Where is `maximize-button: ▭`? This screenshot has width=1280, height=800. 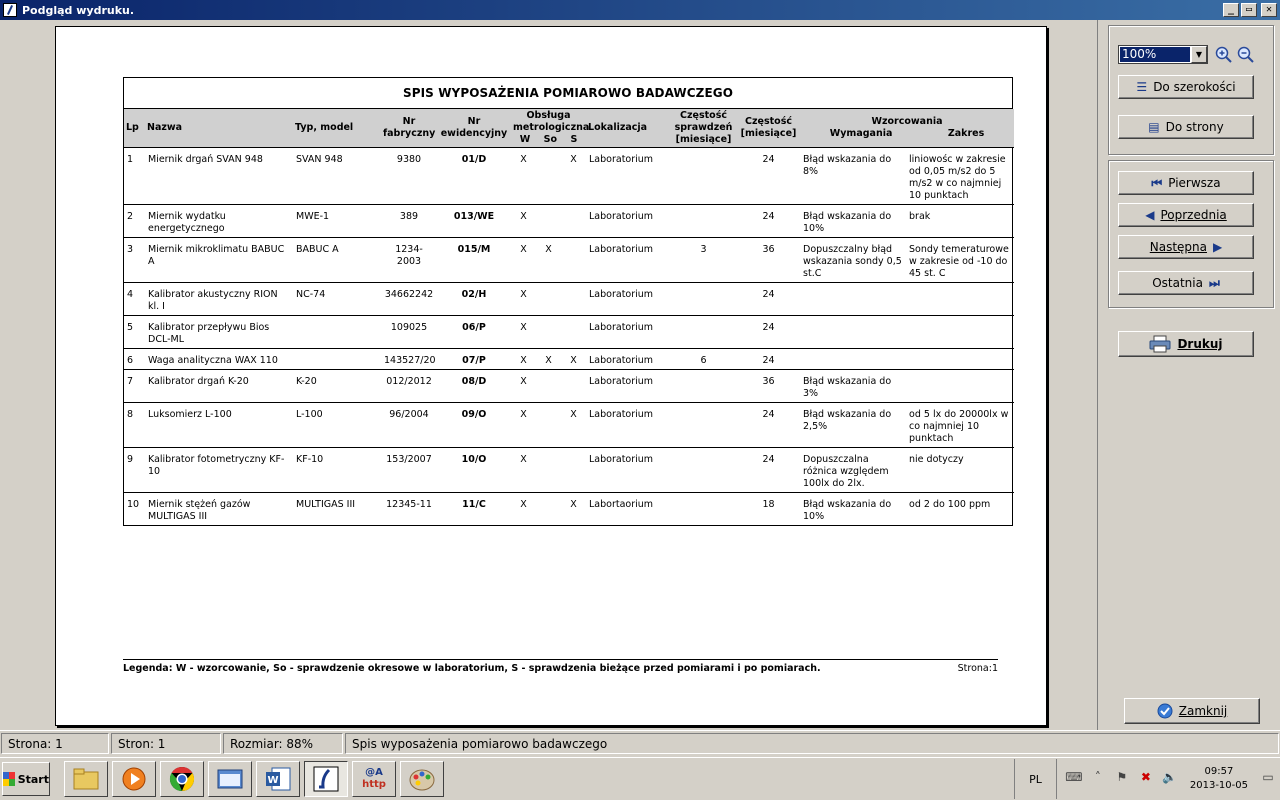 maximize-button: ▭ is located at coordinates (1249, 10).